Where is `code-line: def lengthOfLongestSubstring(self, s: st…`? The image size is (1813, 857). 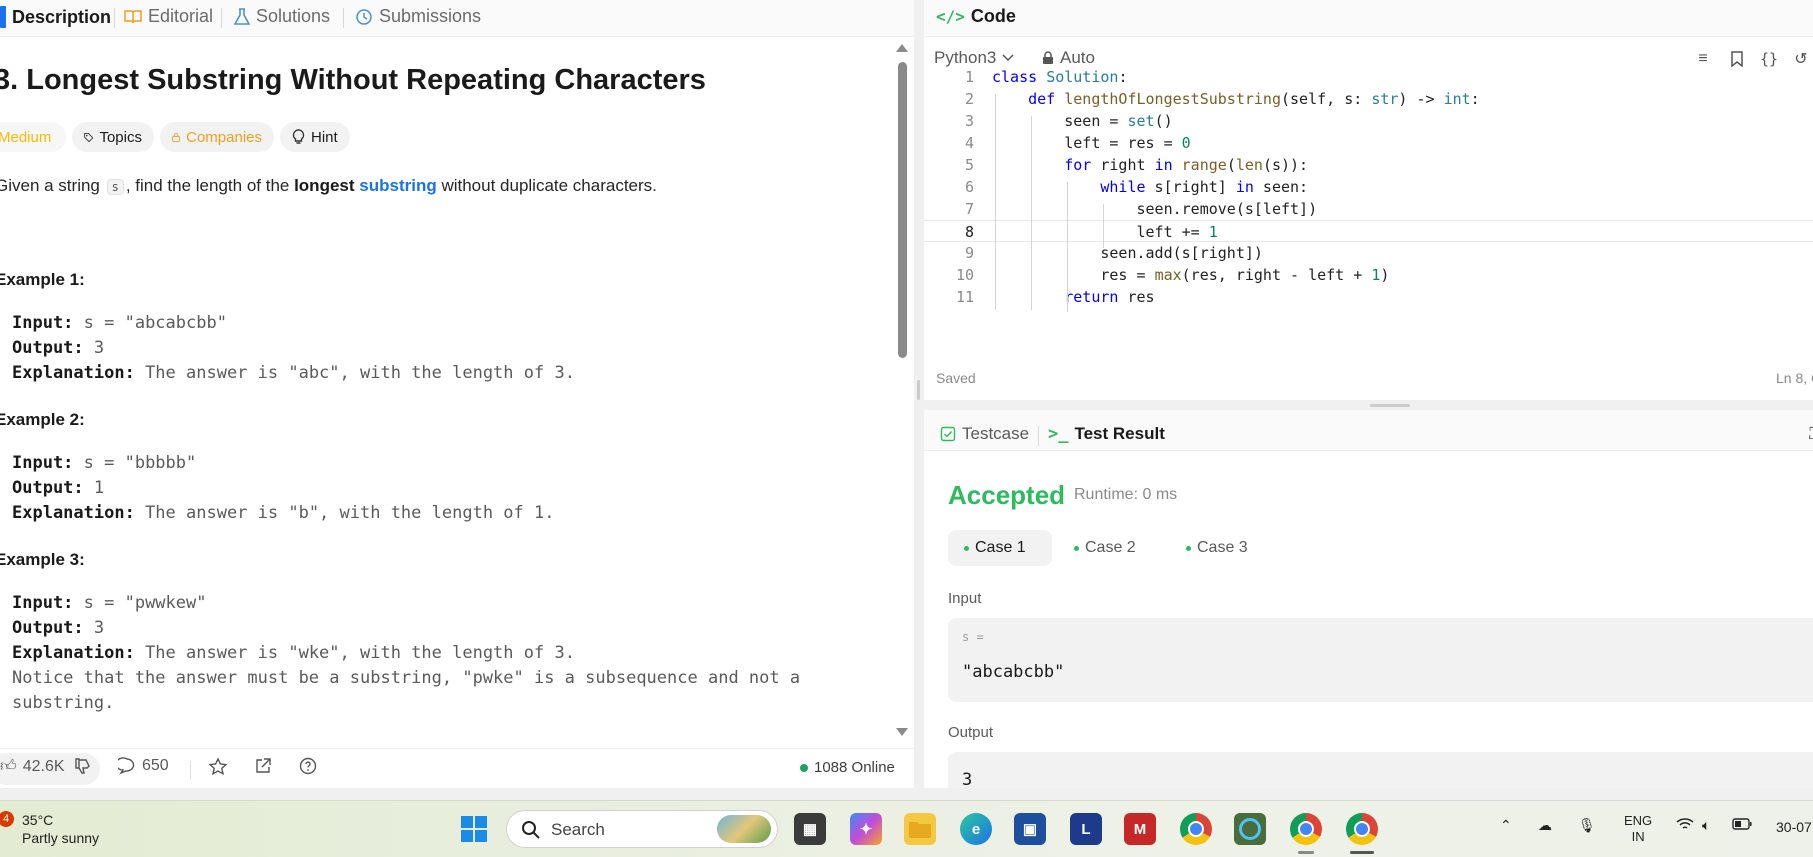
code-line: def lengthOfLongestSubstring(self, s: st… is located at coordinates (1254, 99).